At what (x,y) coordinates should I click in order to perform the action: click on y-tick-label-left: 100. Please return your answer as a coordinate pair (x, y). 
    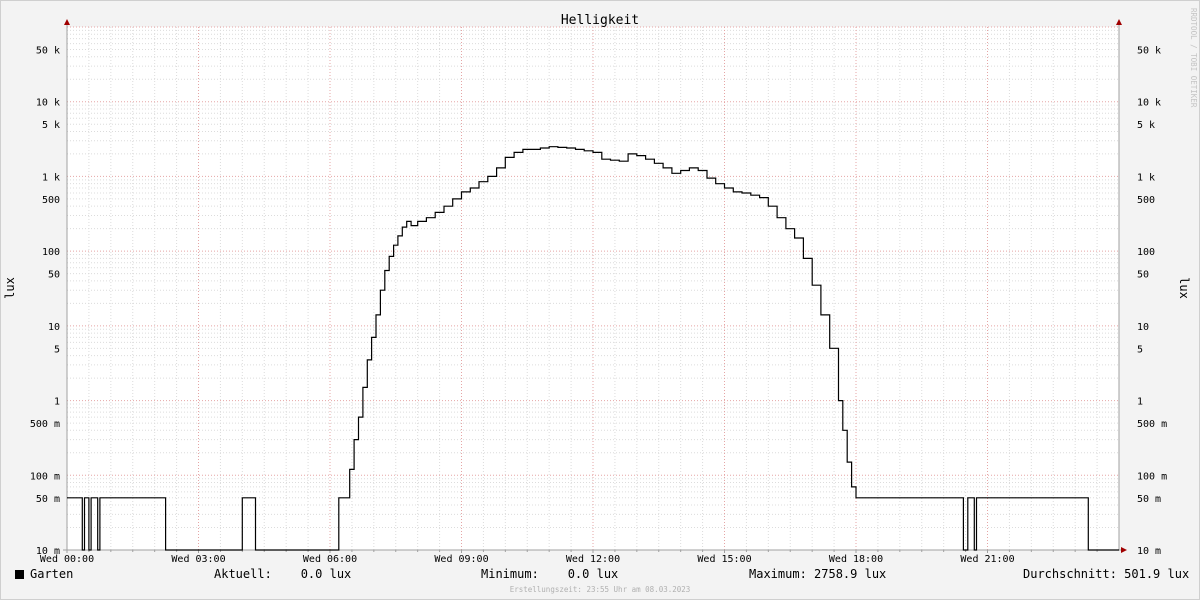
    Looking at the image, I should click on (51, 252).